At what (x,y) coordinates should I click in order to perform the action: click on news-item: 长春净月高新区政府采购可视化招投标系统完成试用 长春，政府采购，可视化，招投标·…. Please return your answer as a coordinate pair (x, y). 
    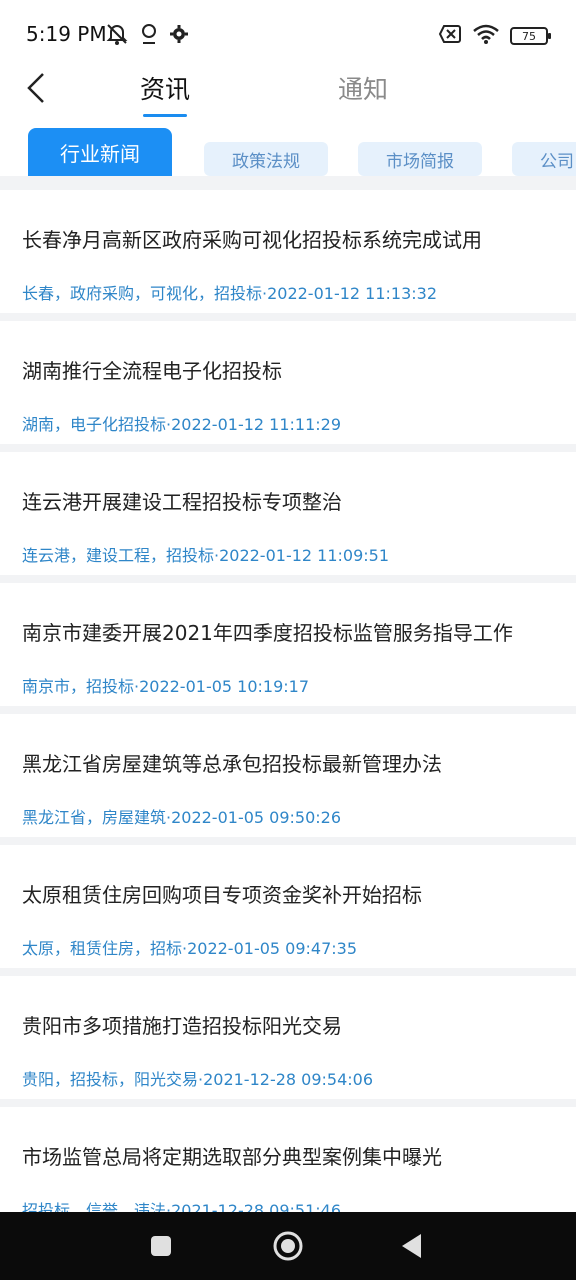
    Looking at the image, I should click on (288, 255).